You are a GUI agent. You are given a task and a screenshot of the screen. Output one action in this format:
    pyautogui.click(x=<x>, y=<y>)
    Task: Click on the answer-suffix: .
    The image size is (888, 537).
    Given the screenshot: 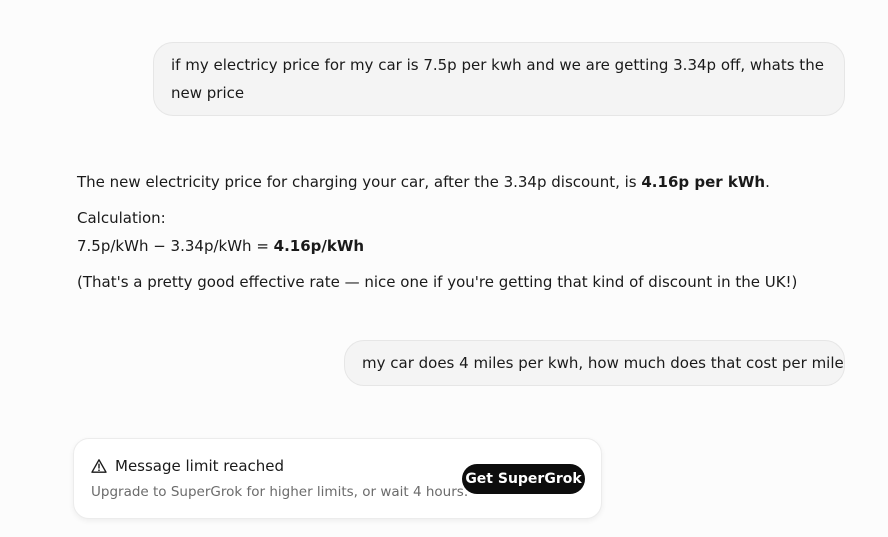 What is the action you would take?
    pyautogui.click(x=767, y=182)
    